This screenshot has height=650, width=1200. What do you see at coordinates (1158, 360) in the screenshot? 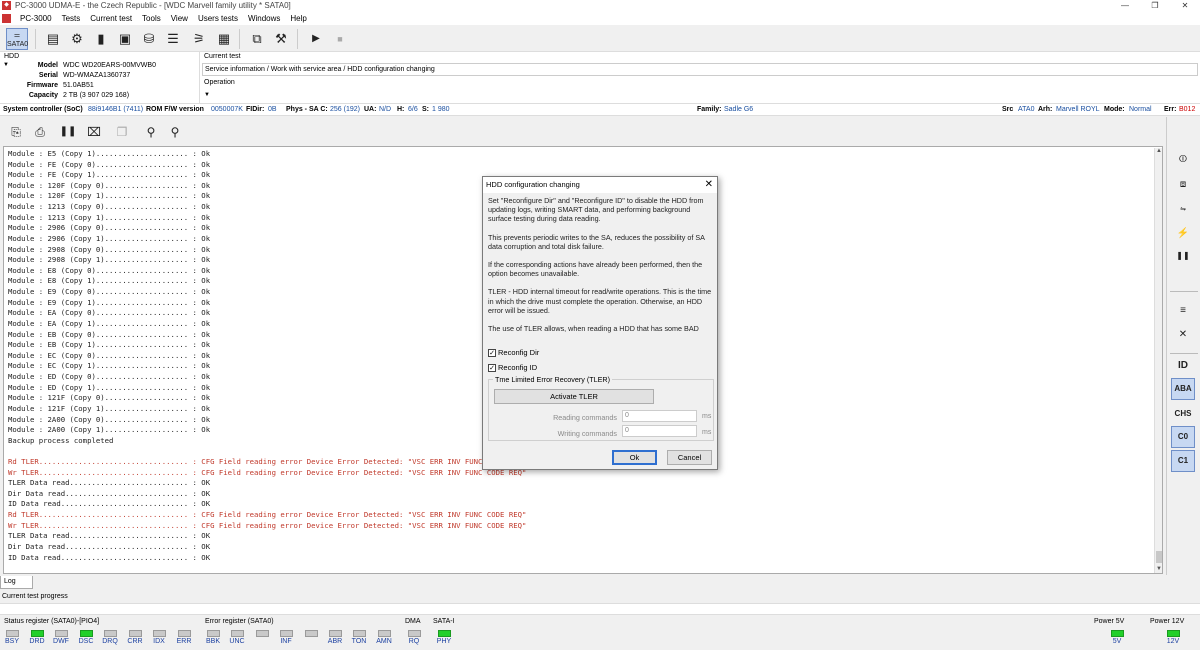
I see `log-scrollbar: ▲ ▼` at bounding box center [1158, 360].